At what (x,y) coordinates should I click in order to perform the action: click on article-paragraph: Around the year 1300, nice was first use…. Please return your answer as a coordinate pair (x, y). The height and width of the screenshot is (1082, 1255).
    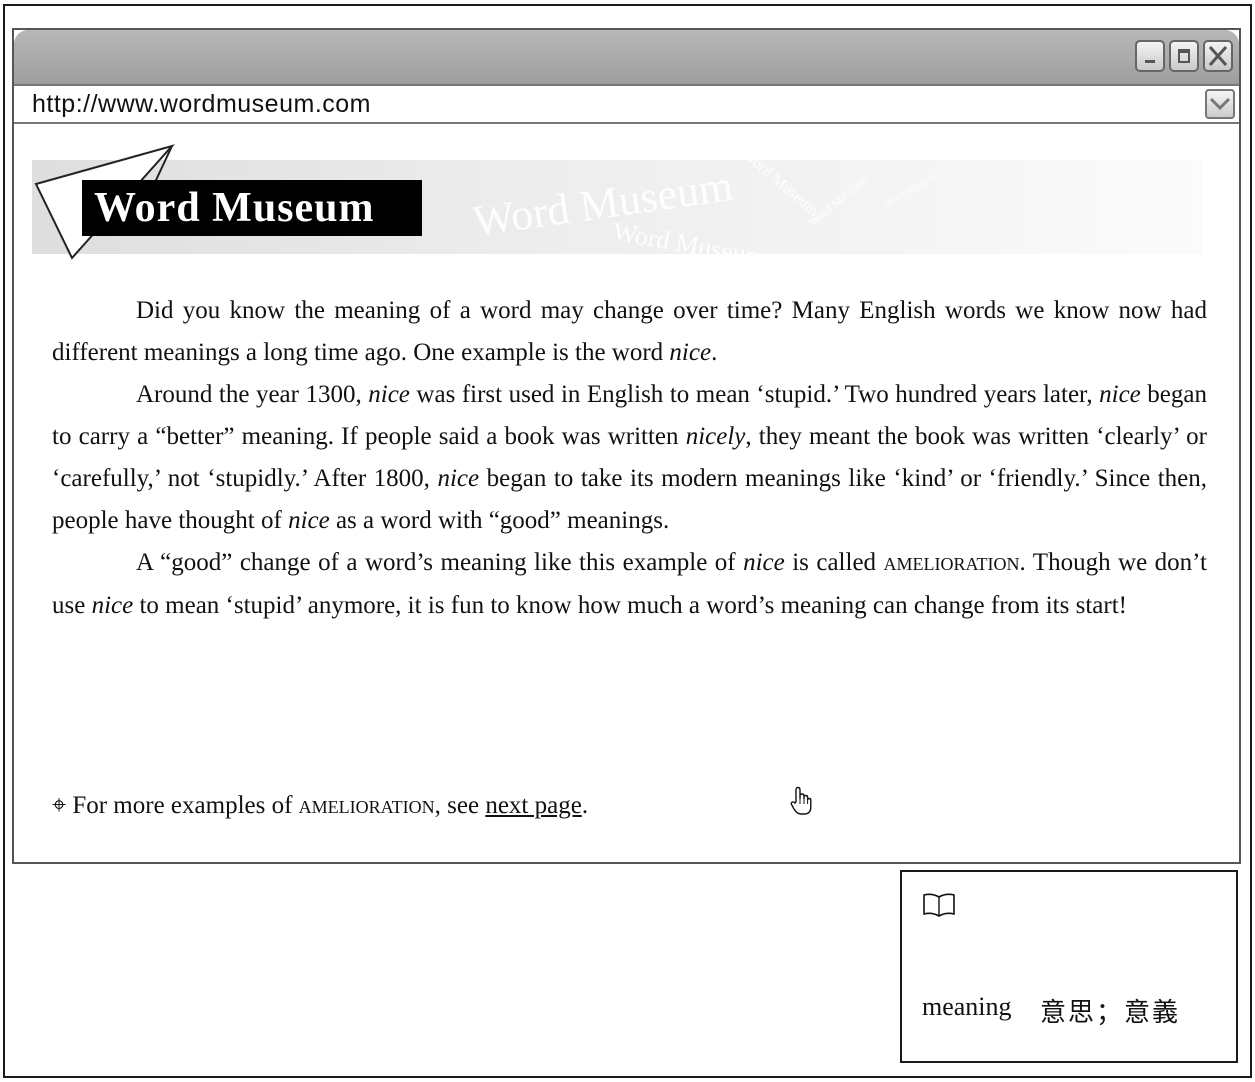
    Looking at the image, I should click on (629, 457).